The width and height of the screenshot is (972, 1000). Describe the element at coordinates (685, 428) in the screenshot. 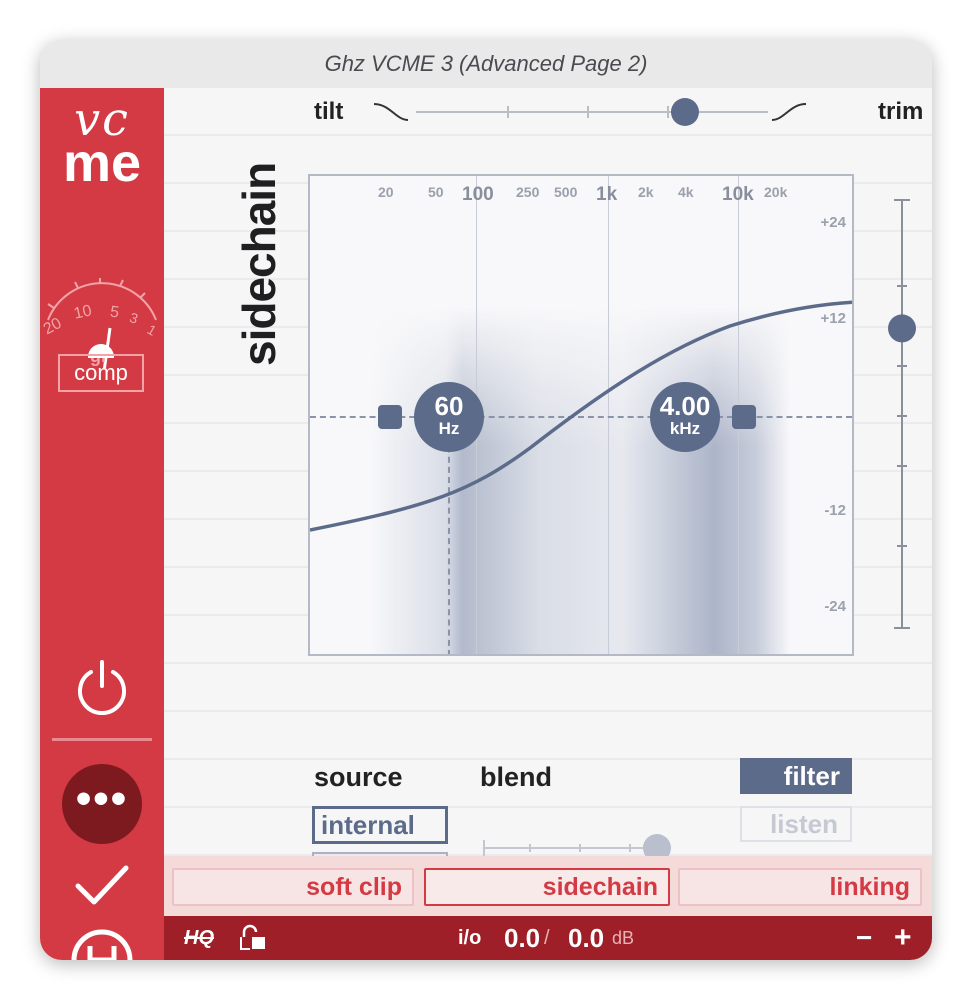

I see `high-band-unit: kHz` at that location.